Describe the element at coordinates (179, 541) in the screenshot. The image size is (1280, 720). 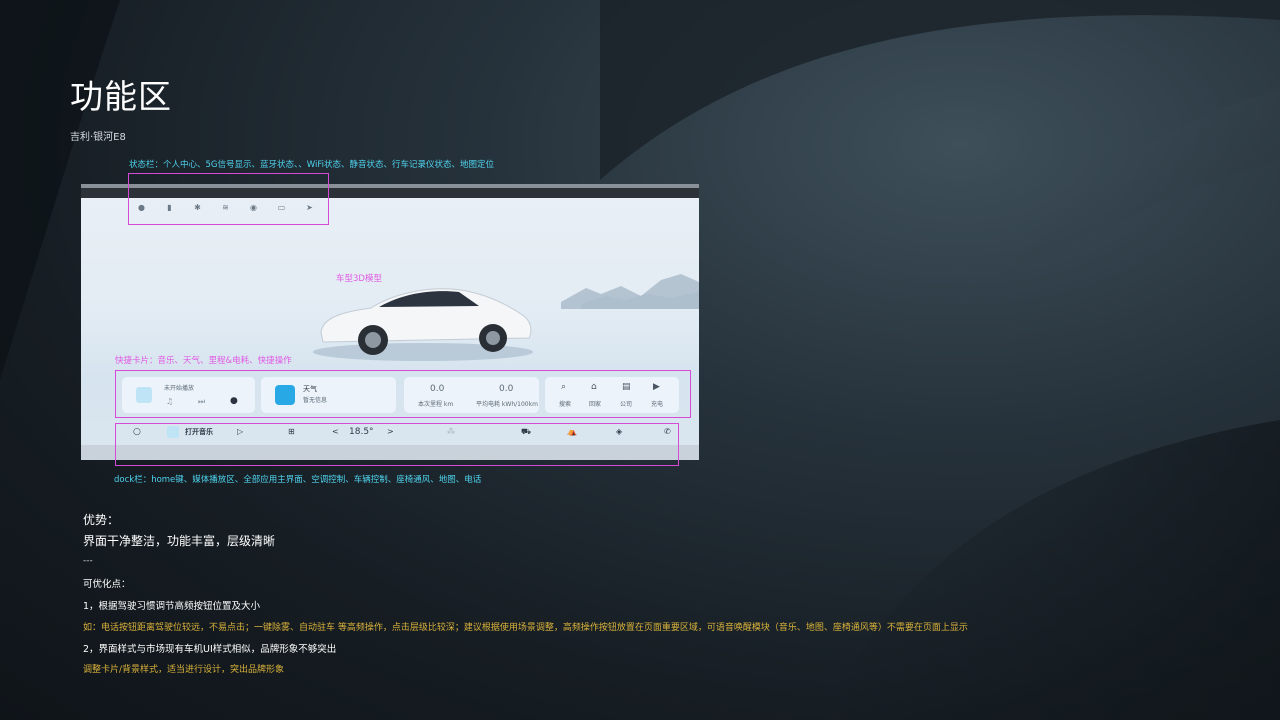
I see `pros-text: 界面干净整洁，功能丰富，层级清晰` at that location.